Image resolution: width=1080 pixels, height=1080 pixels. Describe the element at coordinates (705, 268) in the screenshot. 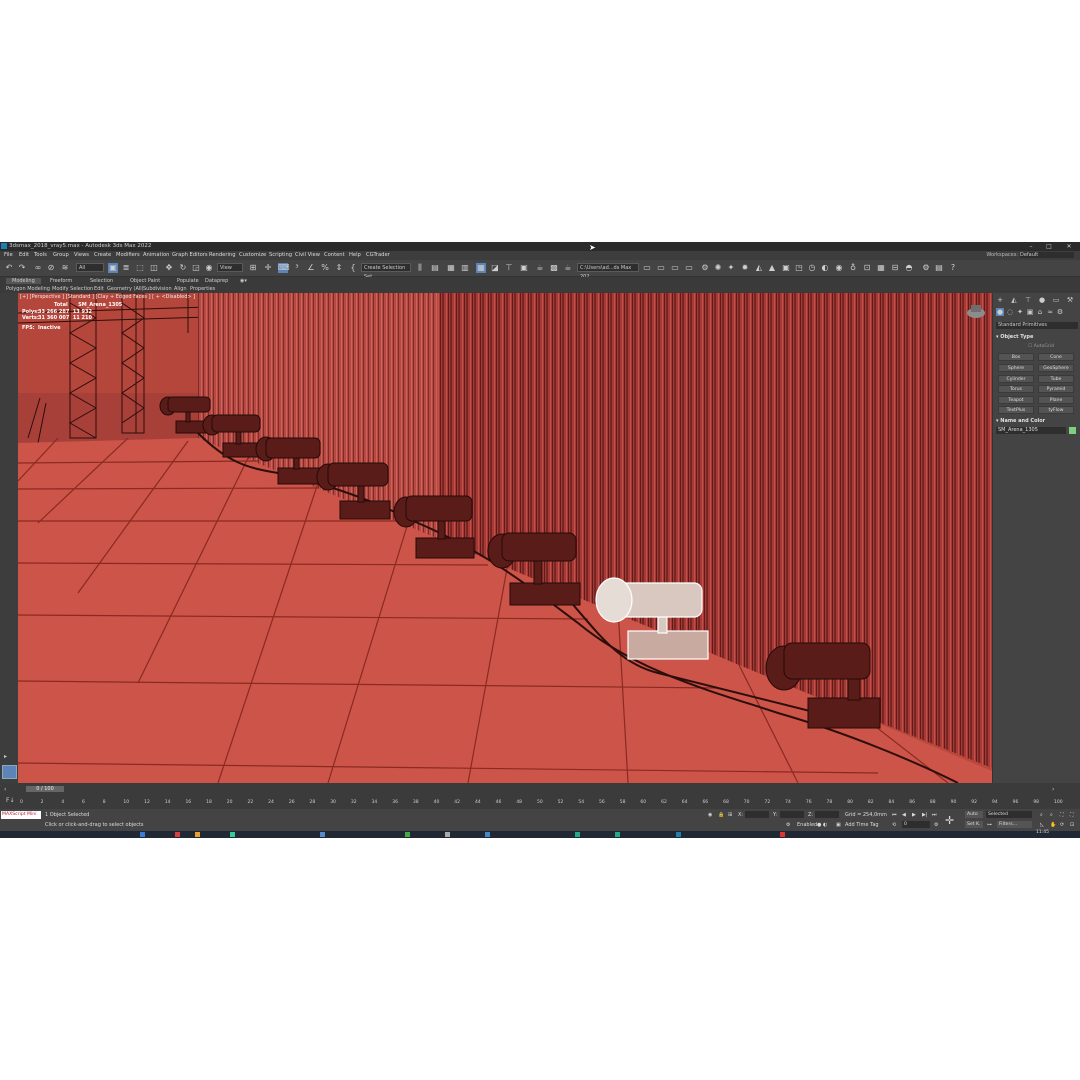

I see `vray-tools-icon: ⚙` at that location.